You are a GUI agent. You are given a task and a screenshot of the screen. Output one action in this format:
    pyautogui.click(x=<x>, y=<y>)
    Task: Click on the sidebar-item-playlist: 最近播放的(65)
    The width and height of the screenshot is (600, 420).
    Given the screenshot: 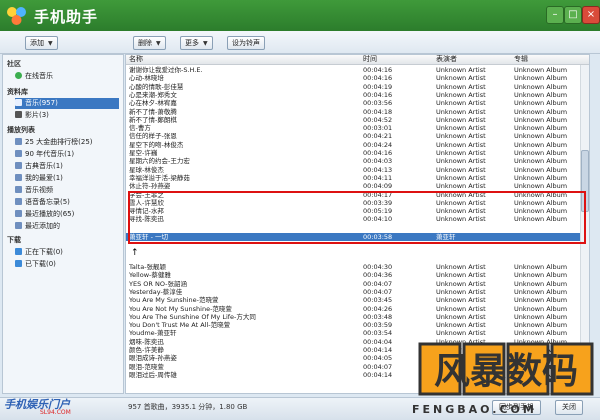 What is the action you would take?
    pyautogui.click(x=67, y=214)
    